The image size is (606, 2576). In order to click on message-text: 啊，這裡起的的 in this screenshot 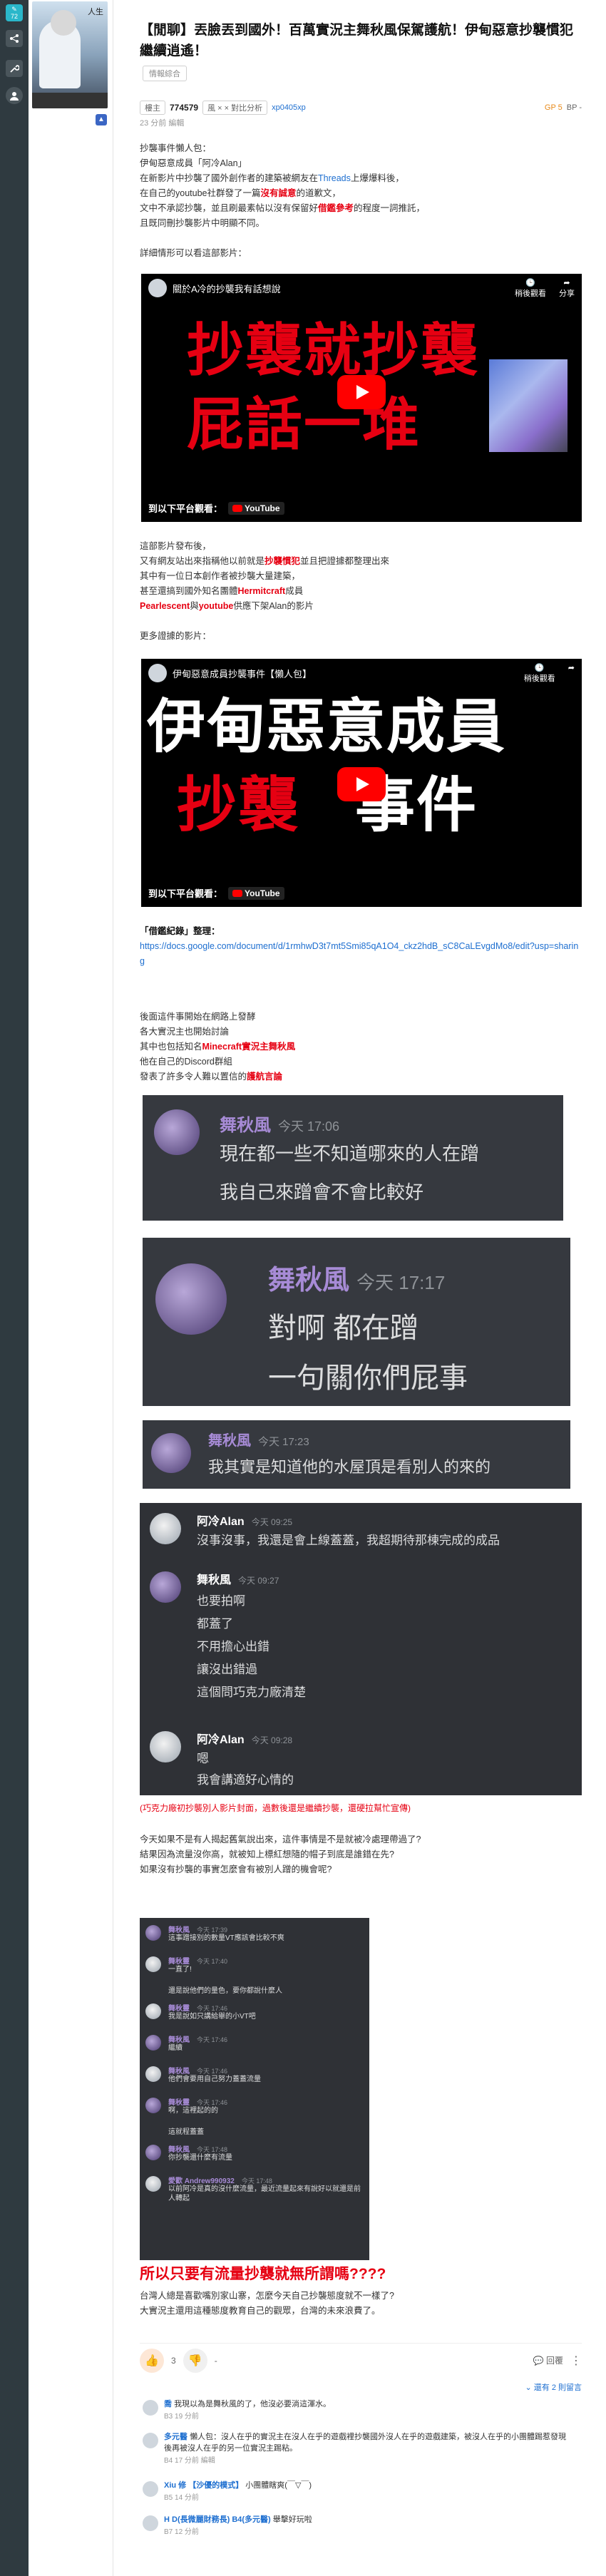, I will do `click(193, 2111)`.